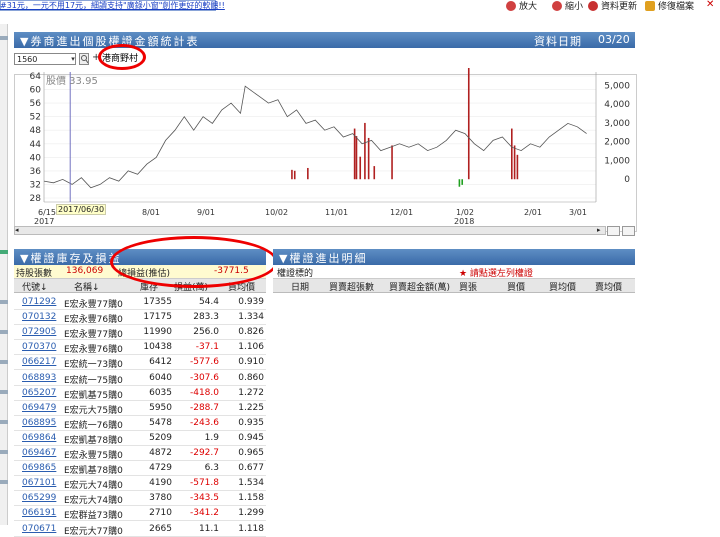 Image resolution: width=720 pixels, height=537 pixels. What do you see at coordinates (628, 231) in the screenshot?
I see `chart-zoom-out-button` at bounding box center [628, 231].